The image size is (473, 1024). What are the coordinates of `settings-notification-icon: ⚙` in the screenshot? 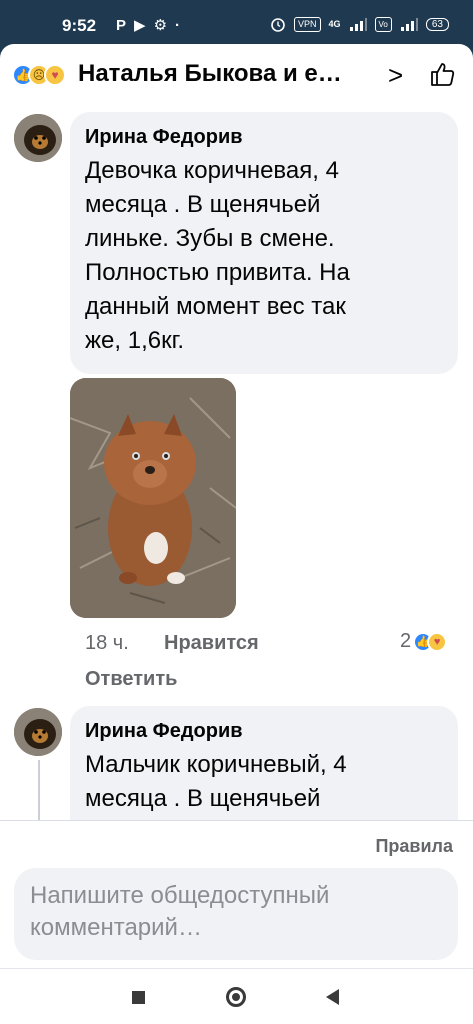 It's located at (160, 25).